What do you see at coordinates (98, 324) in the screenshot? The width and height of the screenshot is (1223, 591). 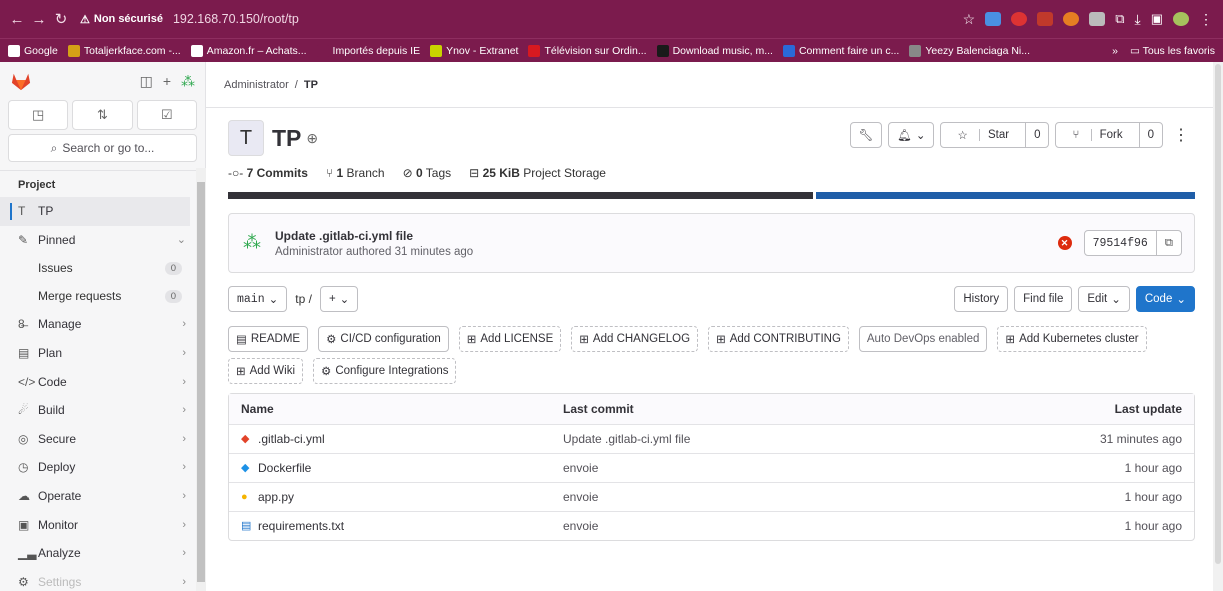 I see `sidebar-item-manage: 8̶ Manage ›` at bounding box center [98, 324].